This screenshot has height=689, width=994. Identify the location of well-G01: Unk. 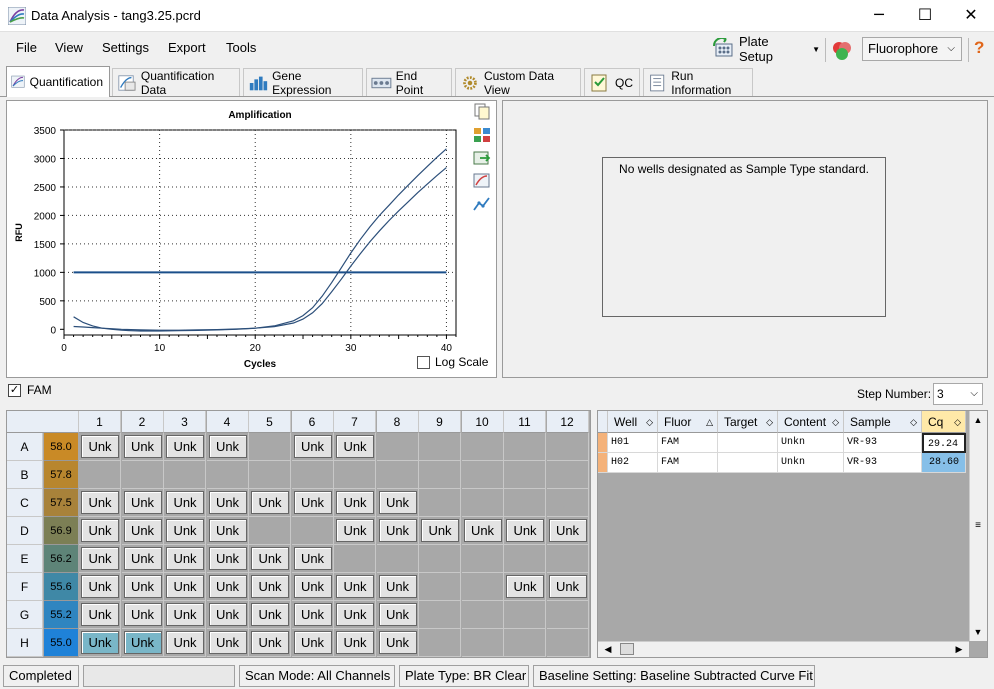
(100, 615).